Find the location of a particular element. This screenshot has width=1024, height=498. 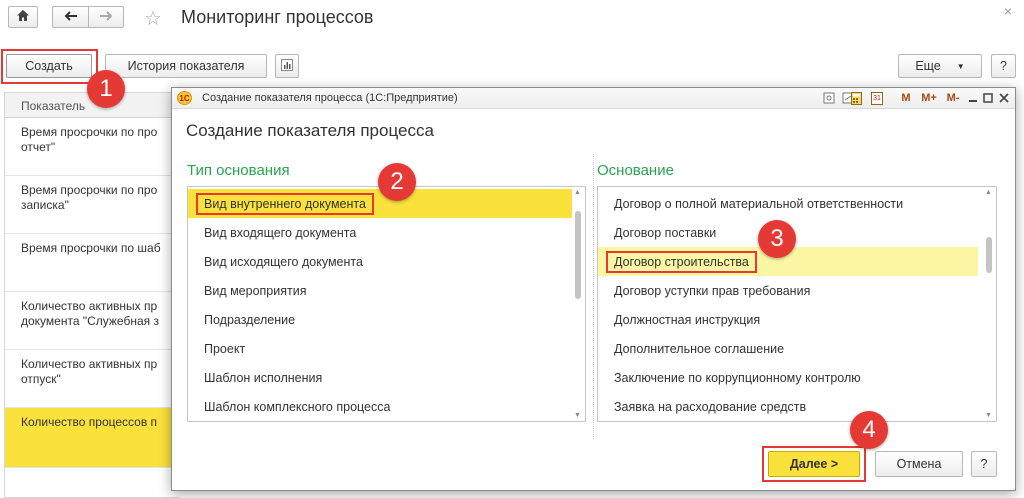

back-button is located at coordinates (70, 17).